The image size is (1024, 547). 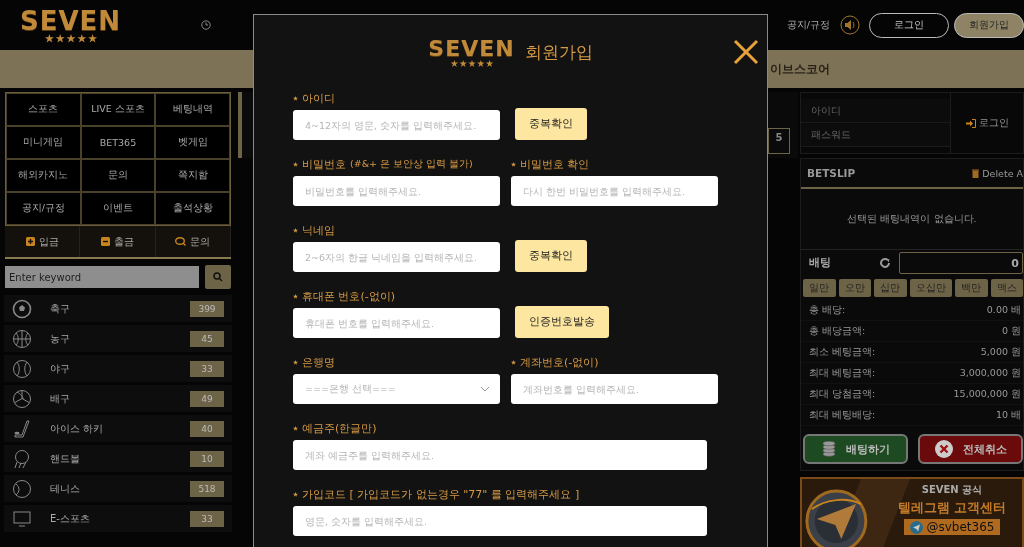 What do you see at coordinates (779, 141) in the screenshot?
I see `page-number: 5` at bounding box center [779, 141].